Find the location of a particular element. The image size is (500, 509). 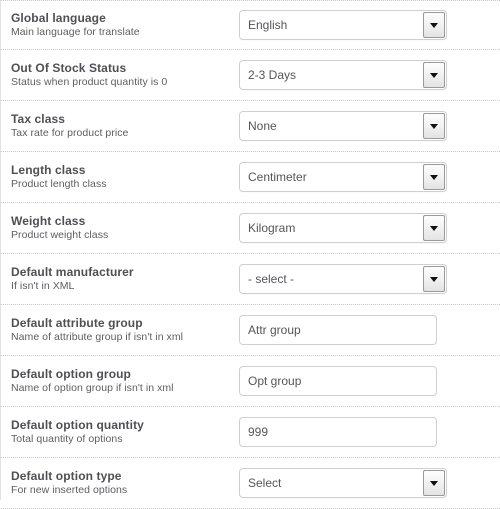

setting-title: Out Of Stock Status is located at coordinates (69, 67).